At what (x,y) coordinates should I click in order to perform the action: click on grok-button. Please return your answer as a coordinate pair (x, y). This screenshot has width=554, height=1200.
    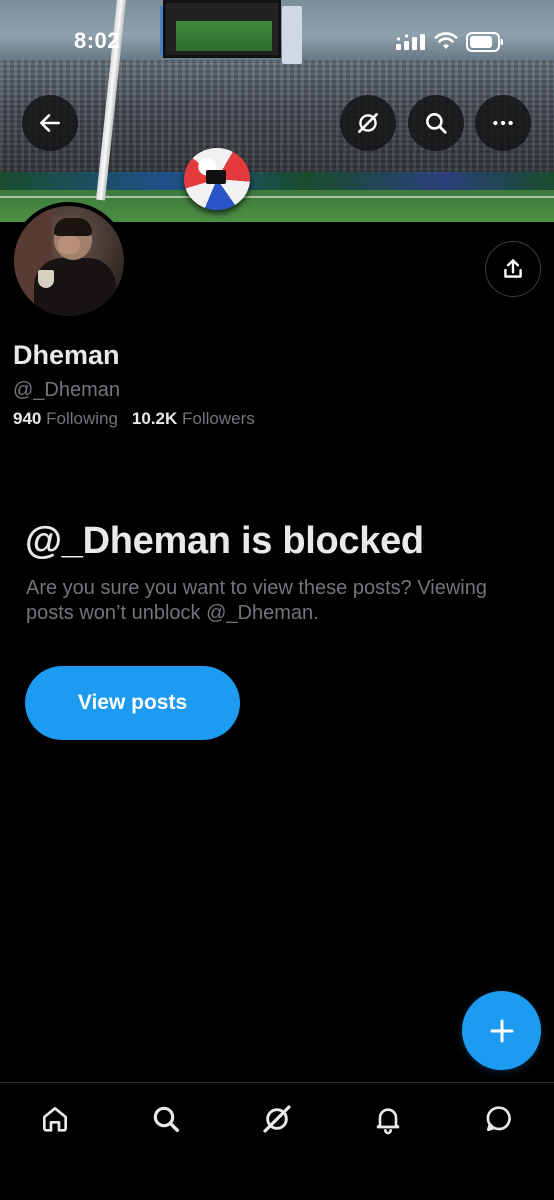
    Looking at the image, I should click on (368, 123).